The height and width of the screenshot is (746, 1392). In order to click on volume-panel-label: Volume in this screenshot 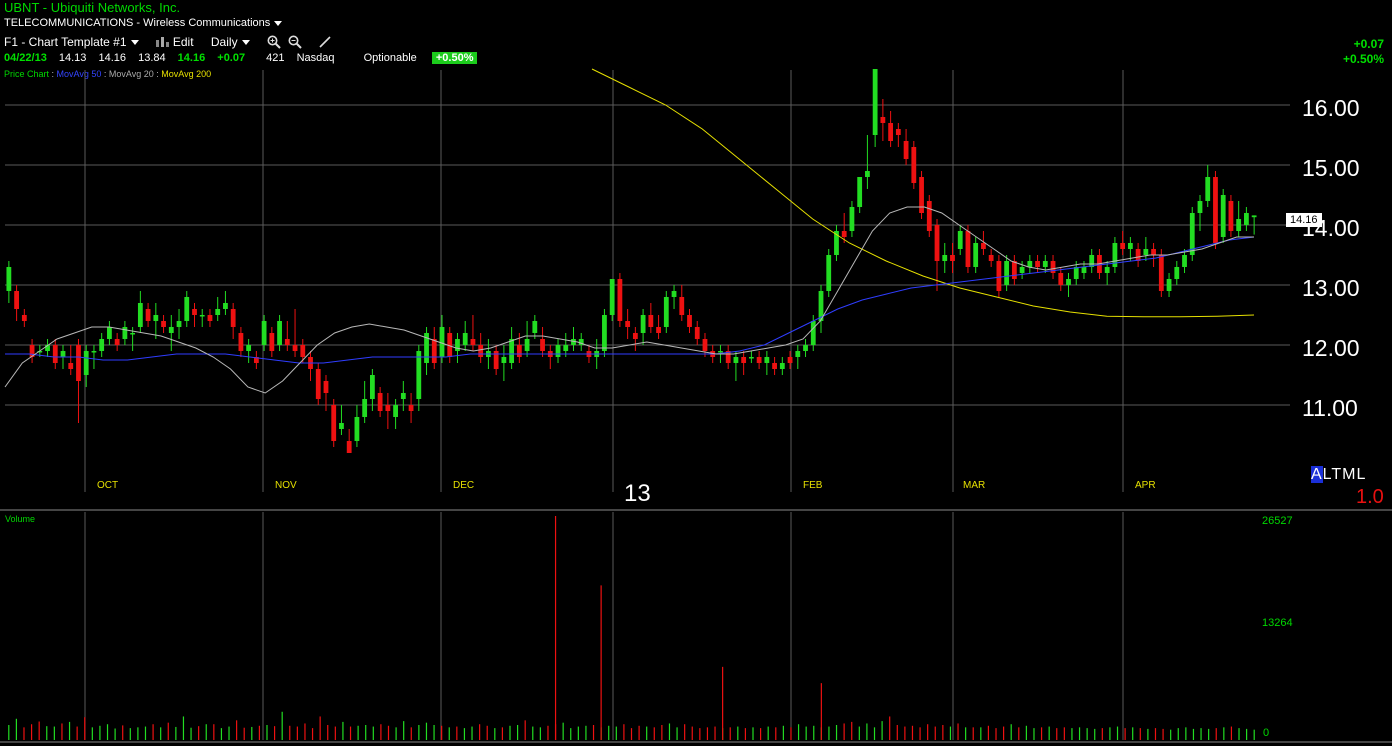, I will do `click(20, 519)`.